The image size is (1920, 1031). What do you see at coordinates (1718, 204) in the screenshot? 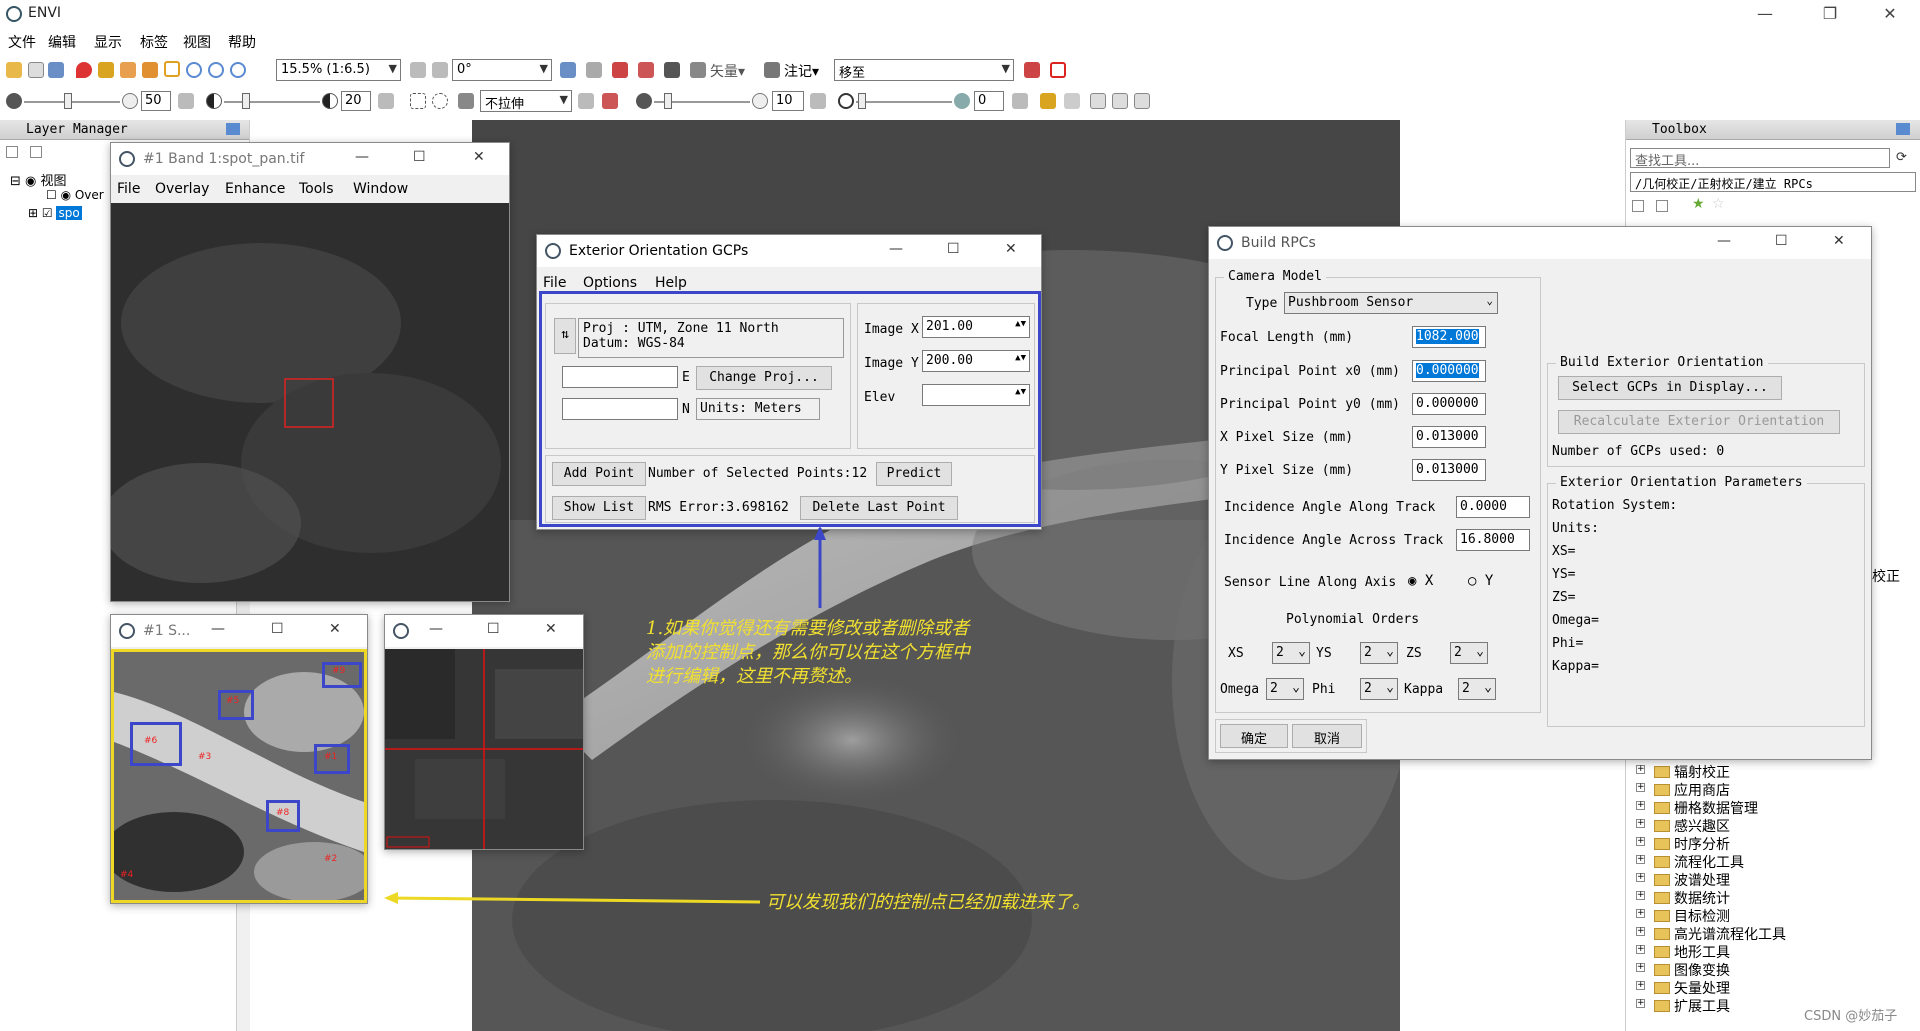
I see `favorite-off-icon: ☆` at bounding box center [1718, 204].